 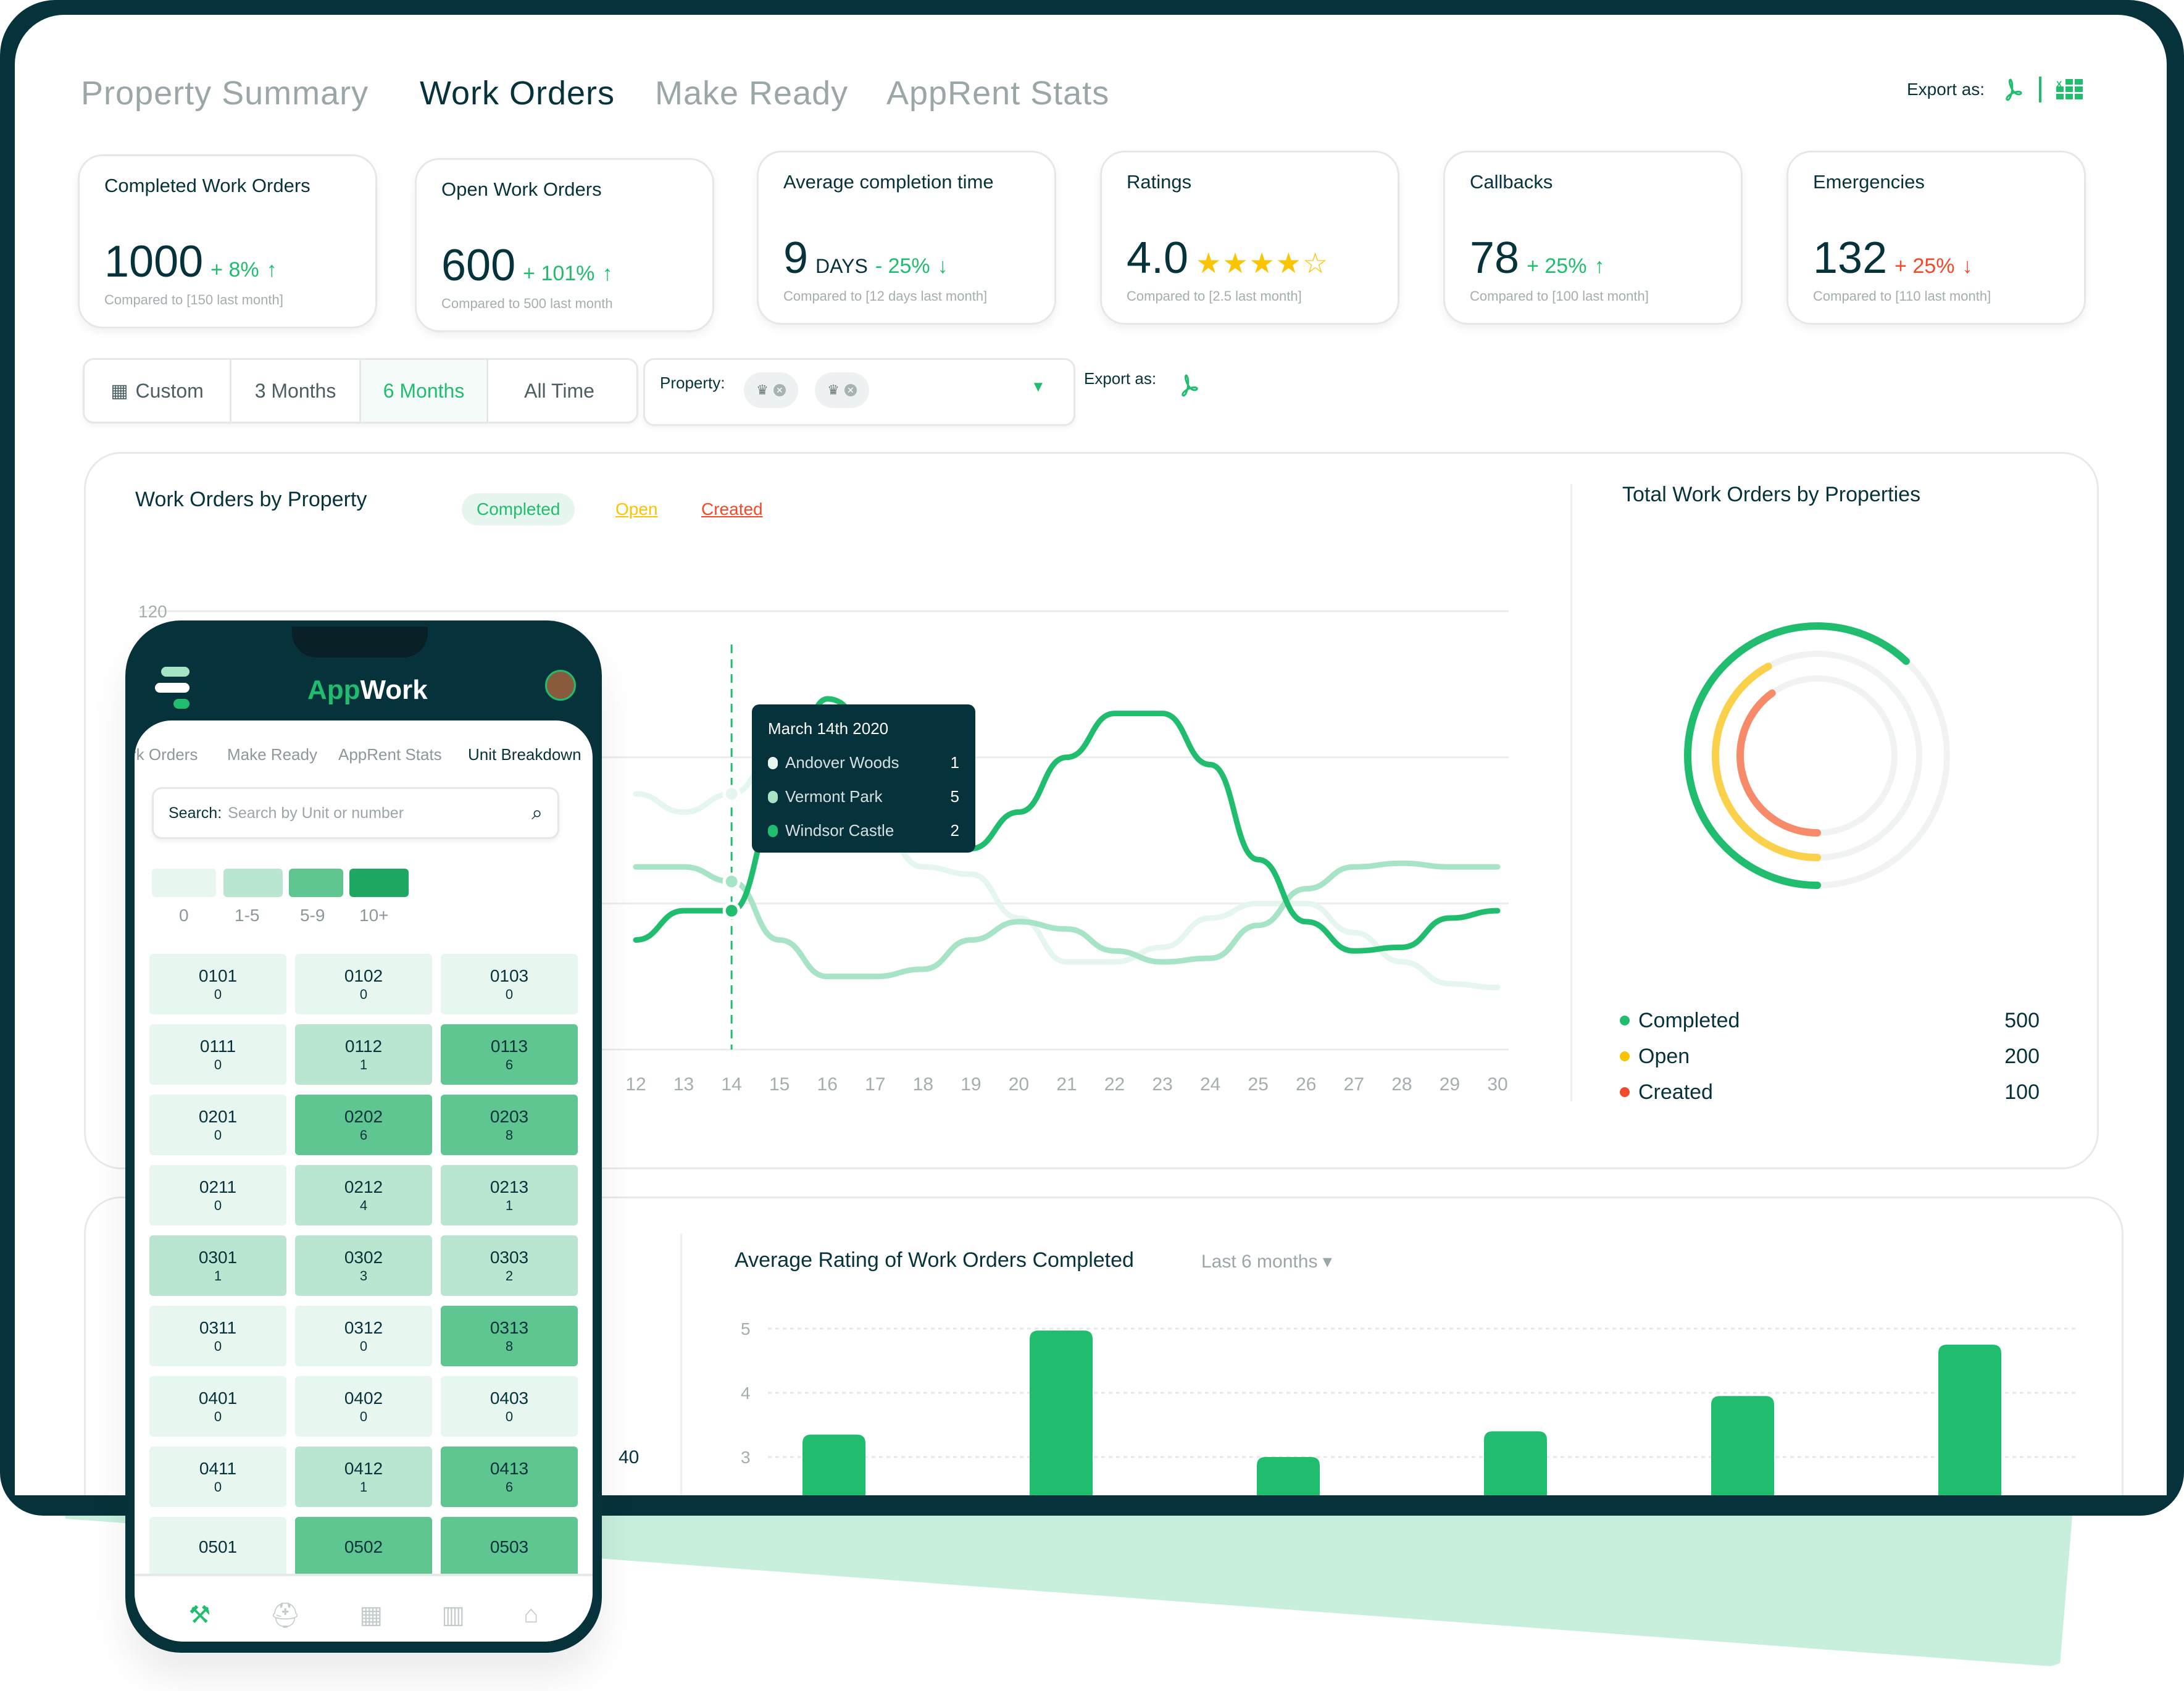 What do you see at coordinates (509, 1398) in the screenshot?
I see `unit-number: 0403` at bounding box center [509, 1398].